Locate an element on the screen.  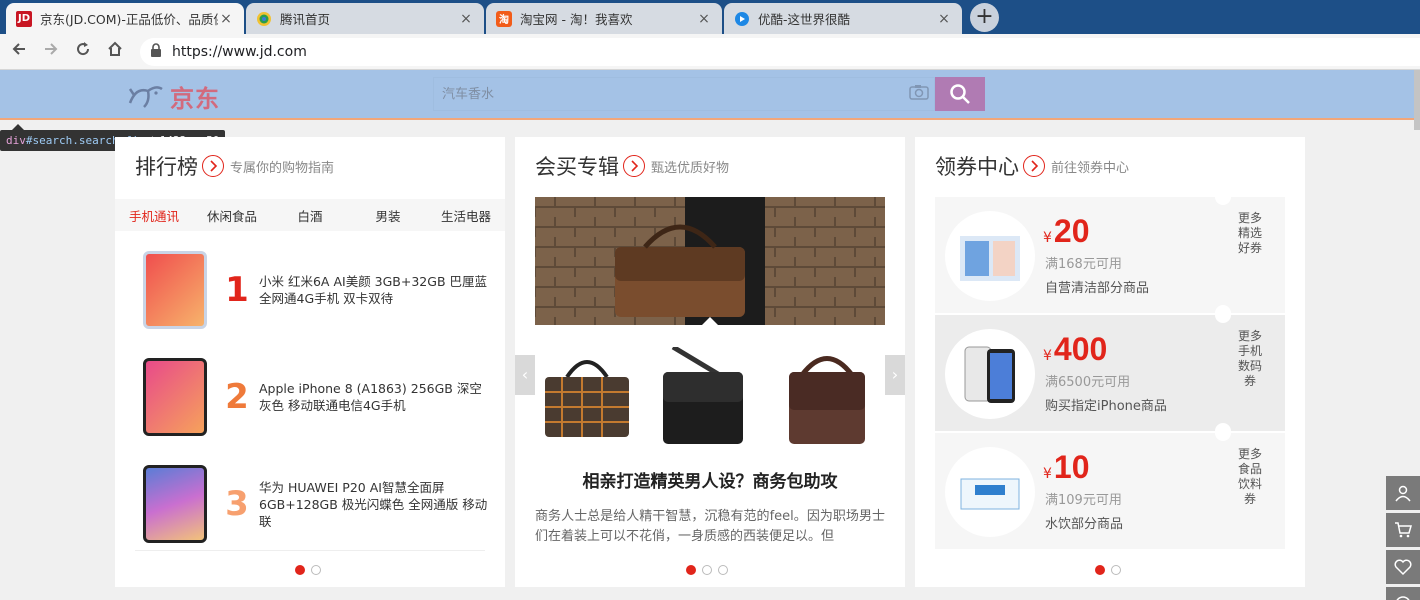
forward-icon is located at coordinates (51, 51).